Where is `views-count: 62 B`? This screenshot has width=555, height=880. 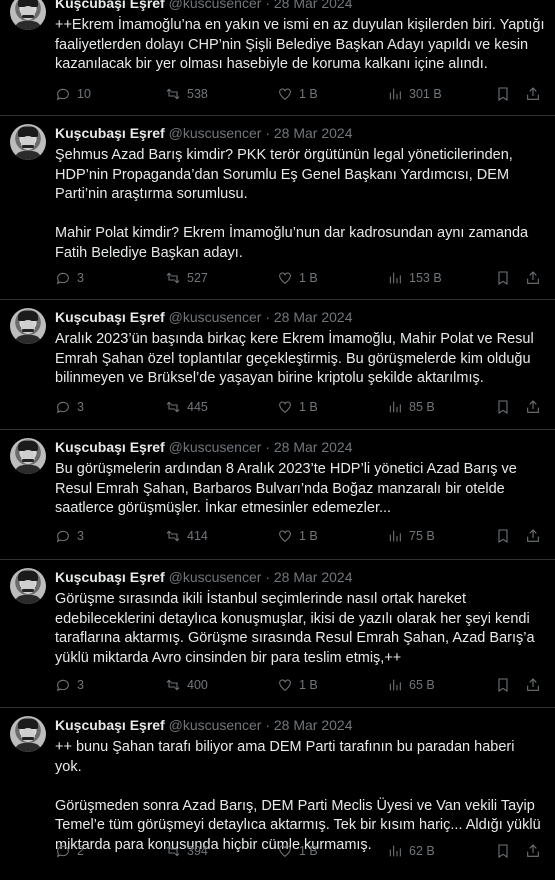
views-count: 62 B is located at coordinates (422, 851).